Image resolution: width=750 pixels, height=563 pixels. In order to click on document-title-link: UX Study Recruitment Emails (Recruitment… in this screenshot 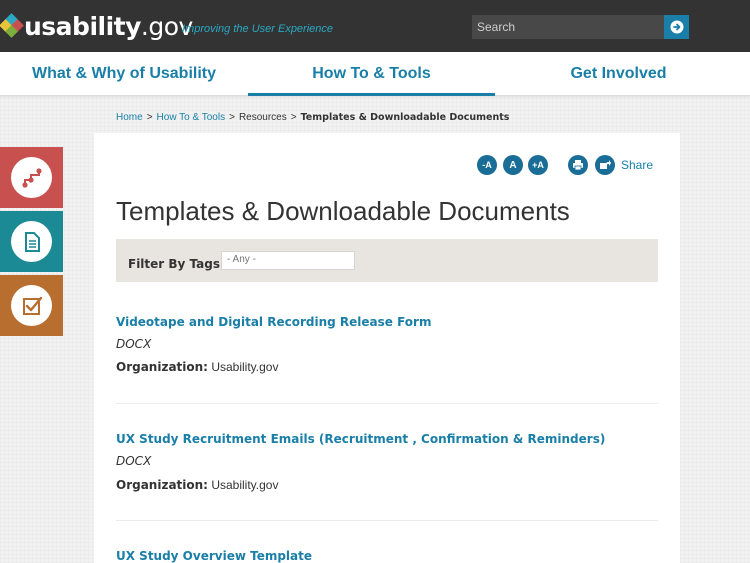, I will do `click(360, 439)`.